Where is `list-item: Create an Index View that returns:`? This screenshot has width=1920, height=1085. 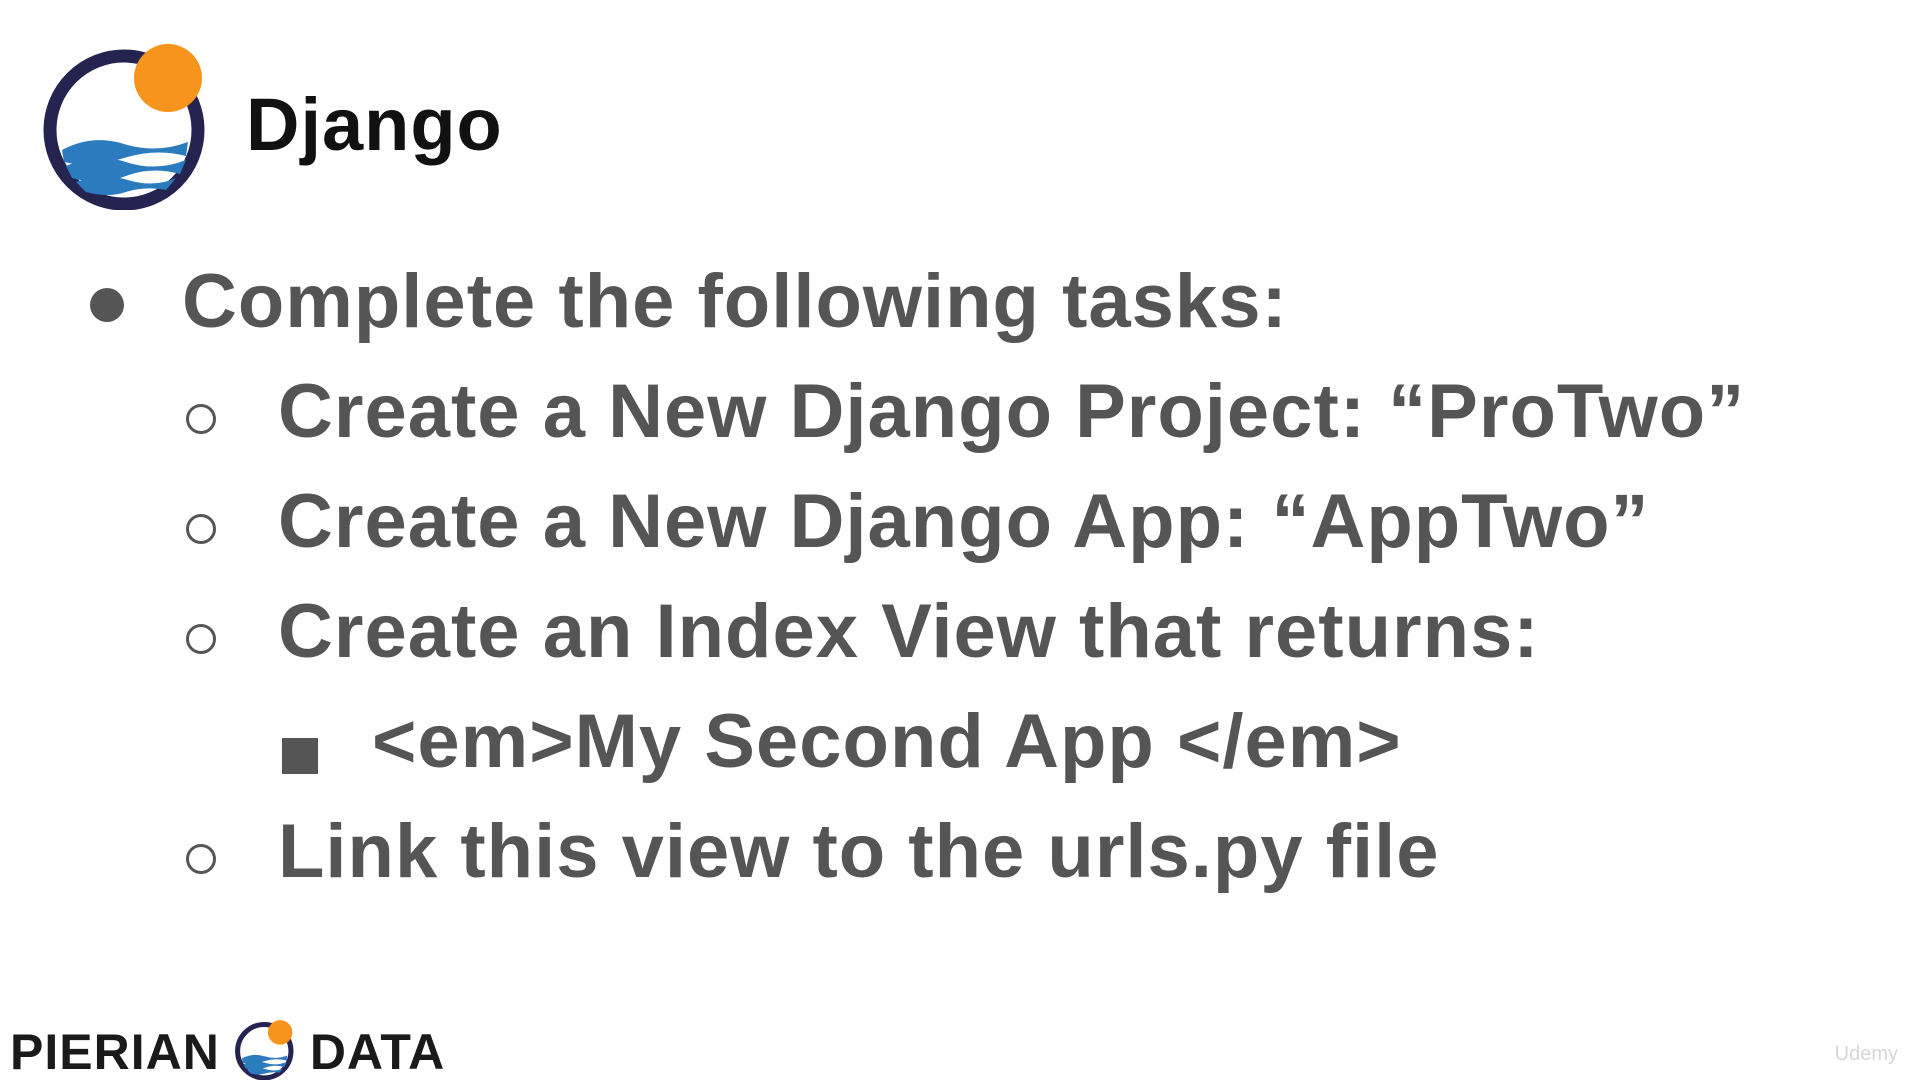 list-item: Create an Index View that returns: is located at coordinates (863, 631).